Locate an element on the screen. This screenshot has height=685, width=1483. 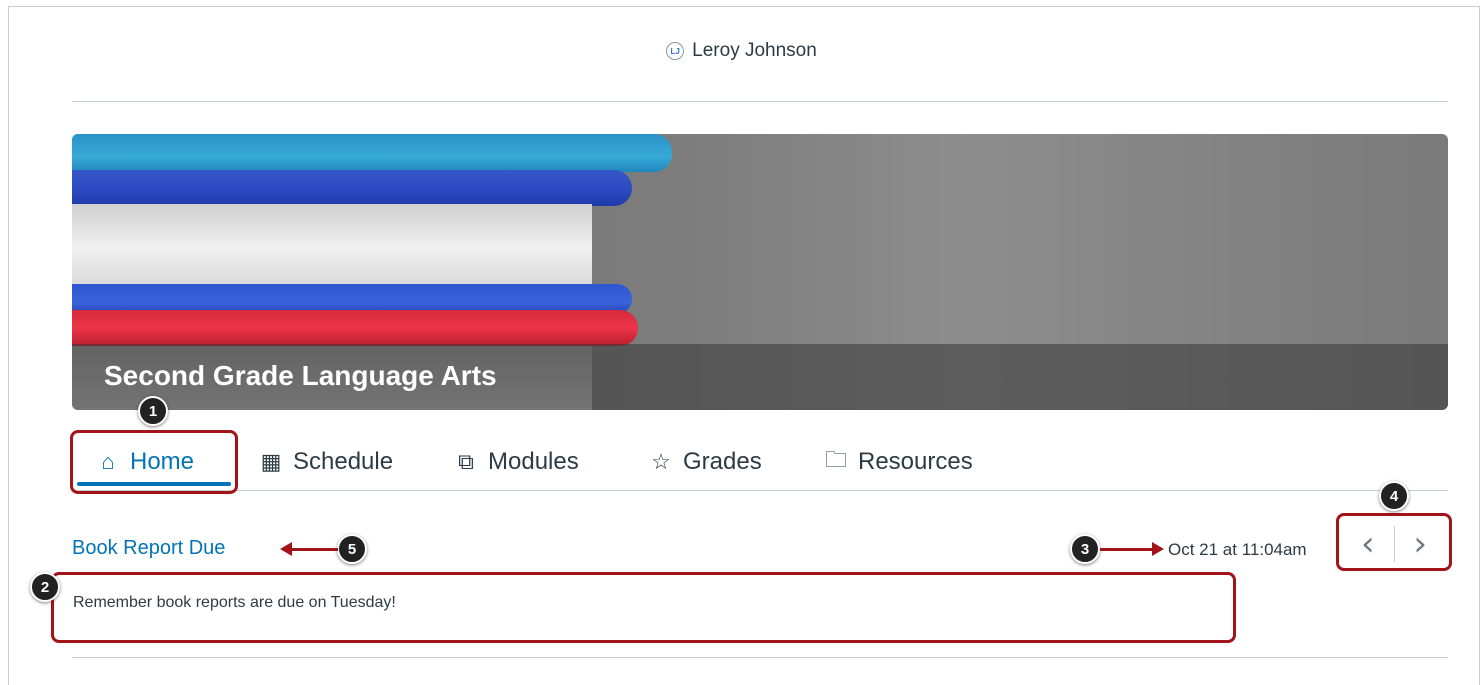
calendar-icon: ▦ is located at coordinates (271, 461).